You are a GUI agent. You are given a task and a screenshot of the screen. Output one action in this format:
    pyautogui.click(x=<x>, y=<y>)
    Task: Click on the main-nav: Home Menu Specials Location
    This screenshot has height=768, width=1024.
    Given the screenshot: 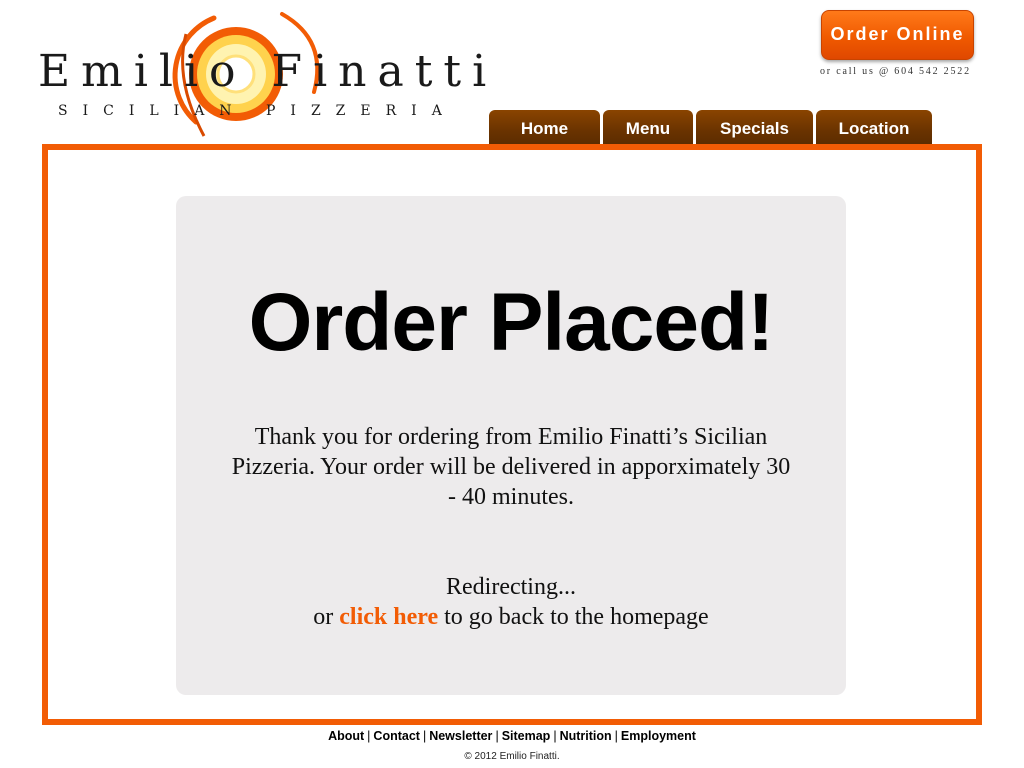 What is the action you would take?
    pyautogui.click(x=710, y=127)
    